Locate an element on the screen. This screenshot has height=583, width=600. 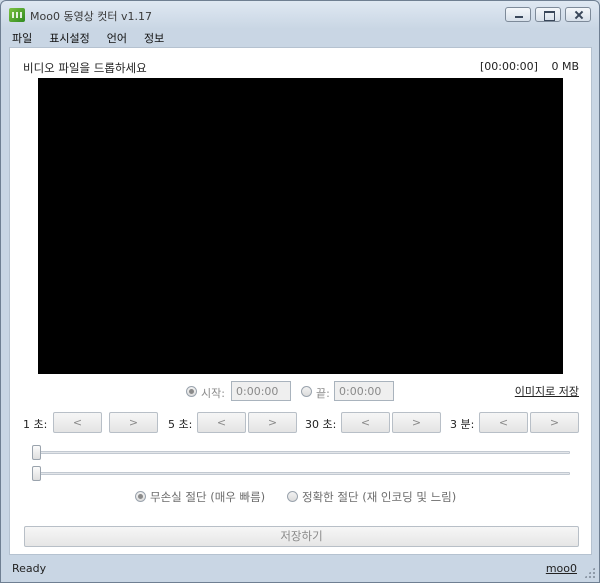
save-button: 저장하기 is located at coordinates (301, 536).